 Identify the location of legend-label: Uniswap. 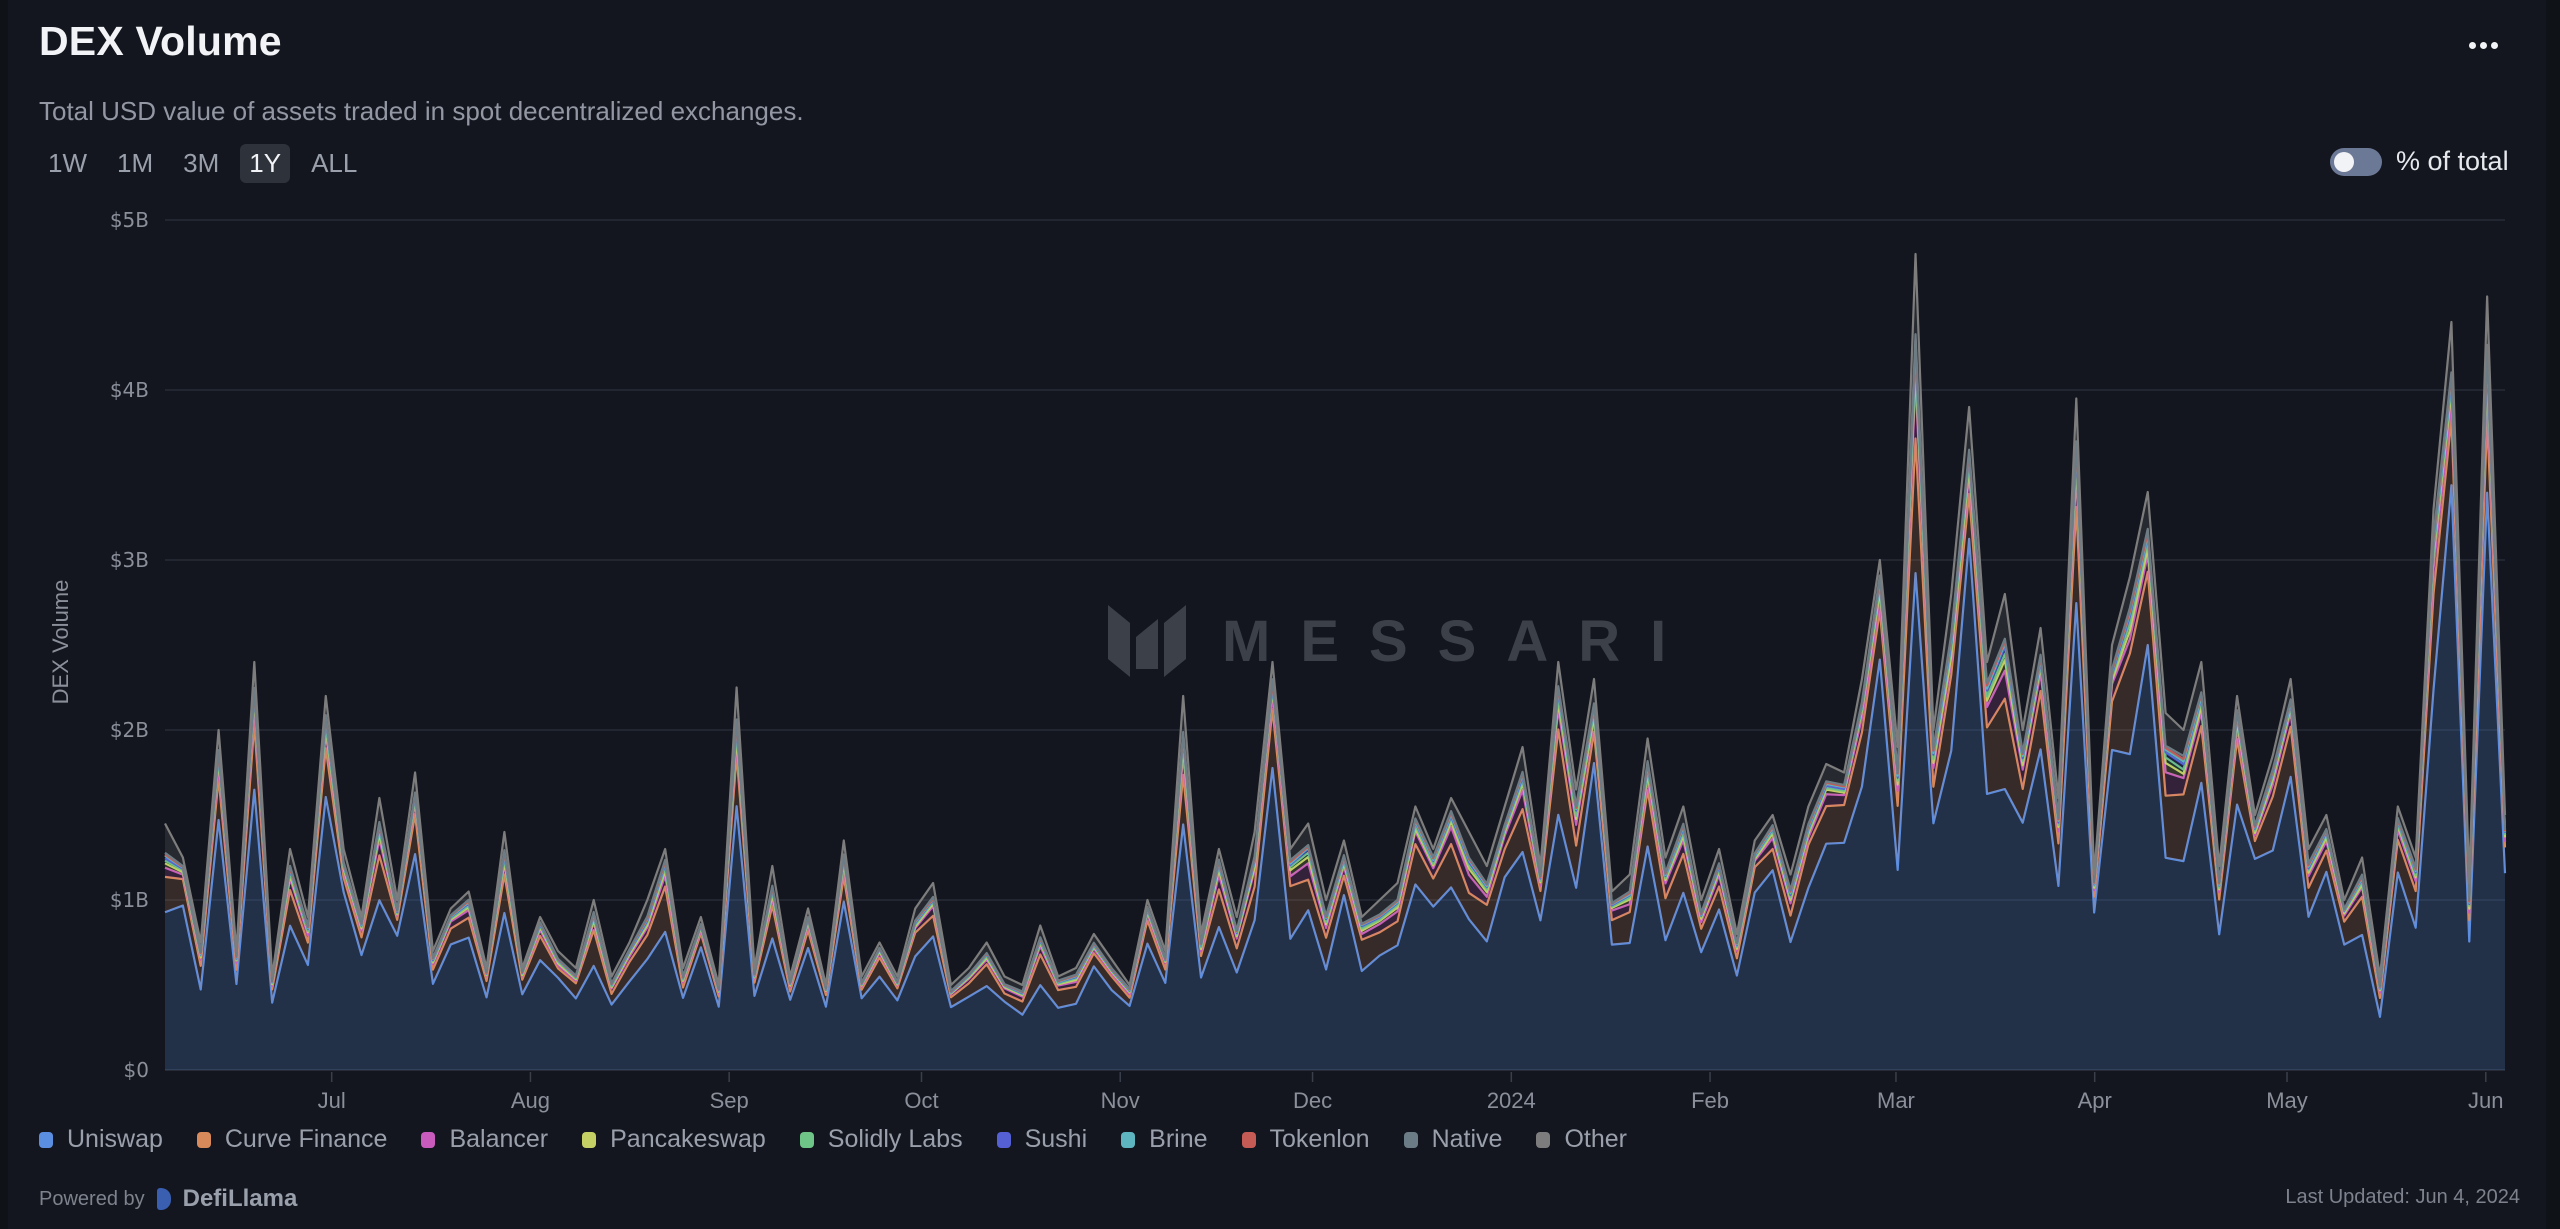
(115, 1139).